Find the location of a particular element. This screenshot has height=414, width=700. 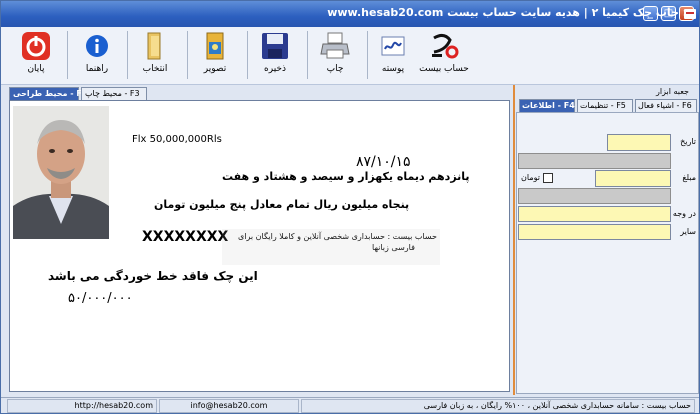

payee-text: XXXXXXXX is located at coordinates (185, 237).